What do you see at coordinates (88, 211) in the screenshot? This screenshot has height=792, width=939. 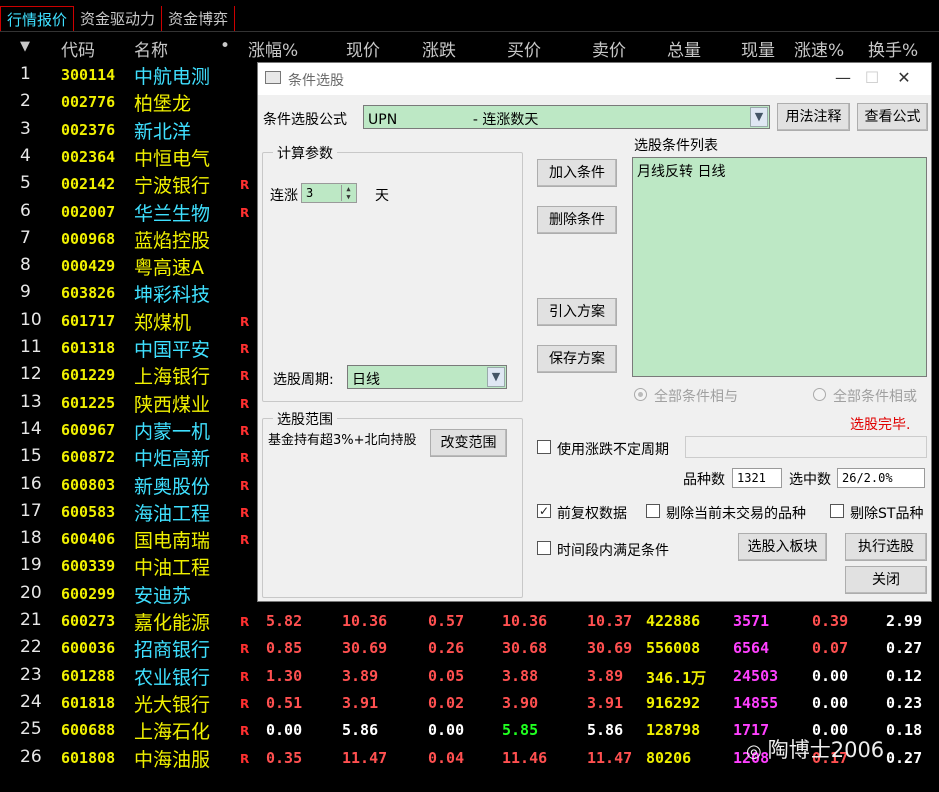 I see `row-code: 002007` at bounding box center [88, 211].